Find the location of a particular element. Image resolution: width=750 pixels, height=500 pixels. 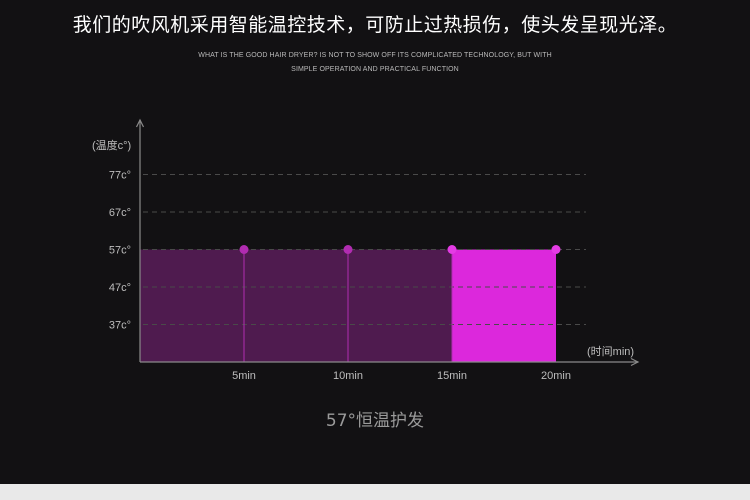

chart-caption: 57°恒温护发 is located at coordinates (375, 421).